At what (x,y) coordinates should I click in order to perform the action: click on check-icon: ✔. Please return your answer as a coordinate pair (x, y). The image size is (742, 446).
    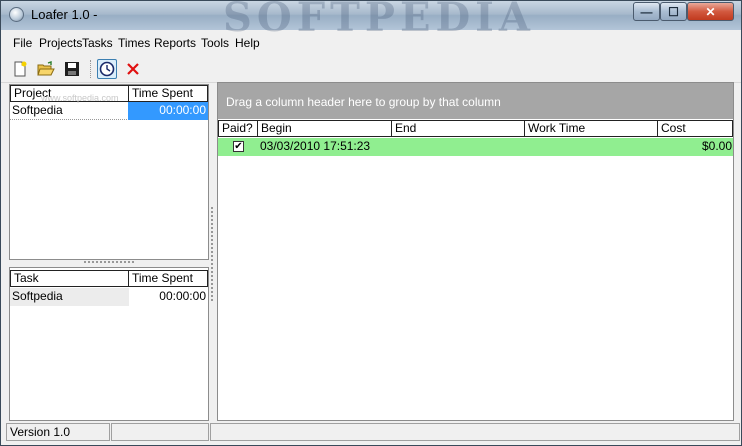
    Looking at the image, I should click on (238, 146).